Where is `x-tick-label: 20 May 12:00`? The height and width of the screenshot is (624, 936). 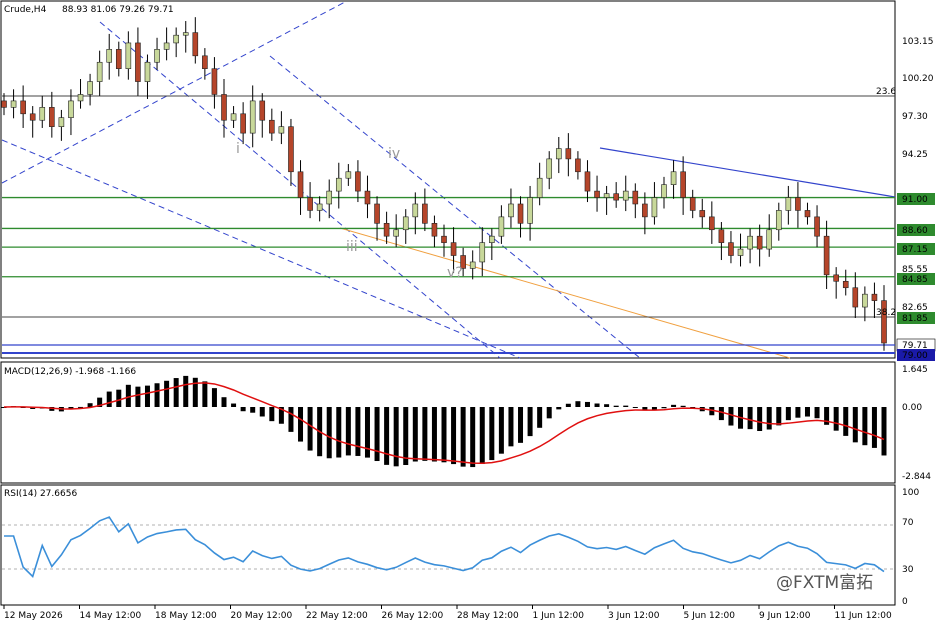 x-tick-label: 20 May 12:00 is located at coordinates (262, 616).